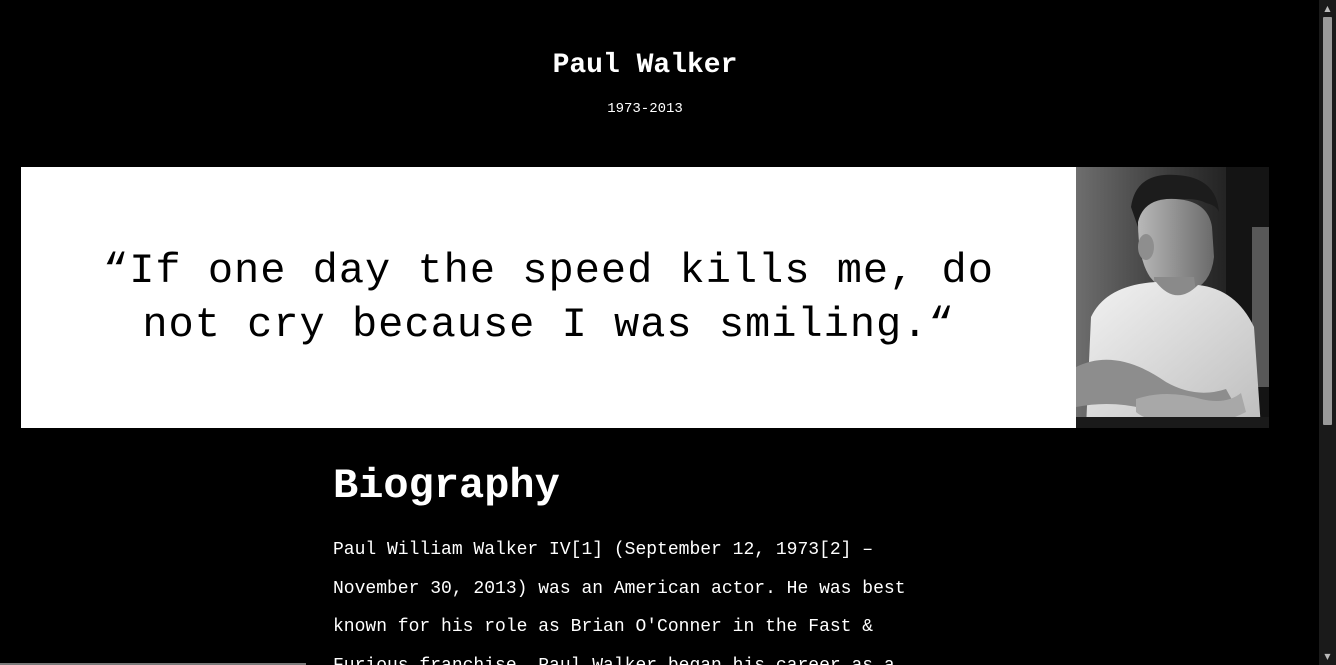 Image resolution: width=1336 pixels, height=665 pixels. Describe the element at coordinates (446, 486) in the screenshot. I see `biography-heading: Biography` at that location.